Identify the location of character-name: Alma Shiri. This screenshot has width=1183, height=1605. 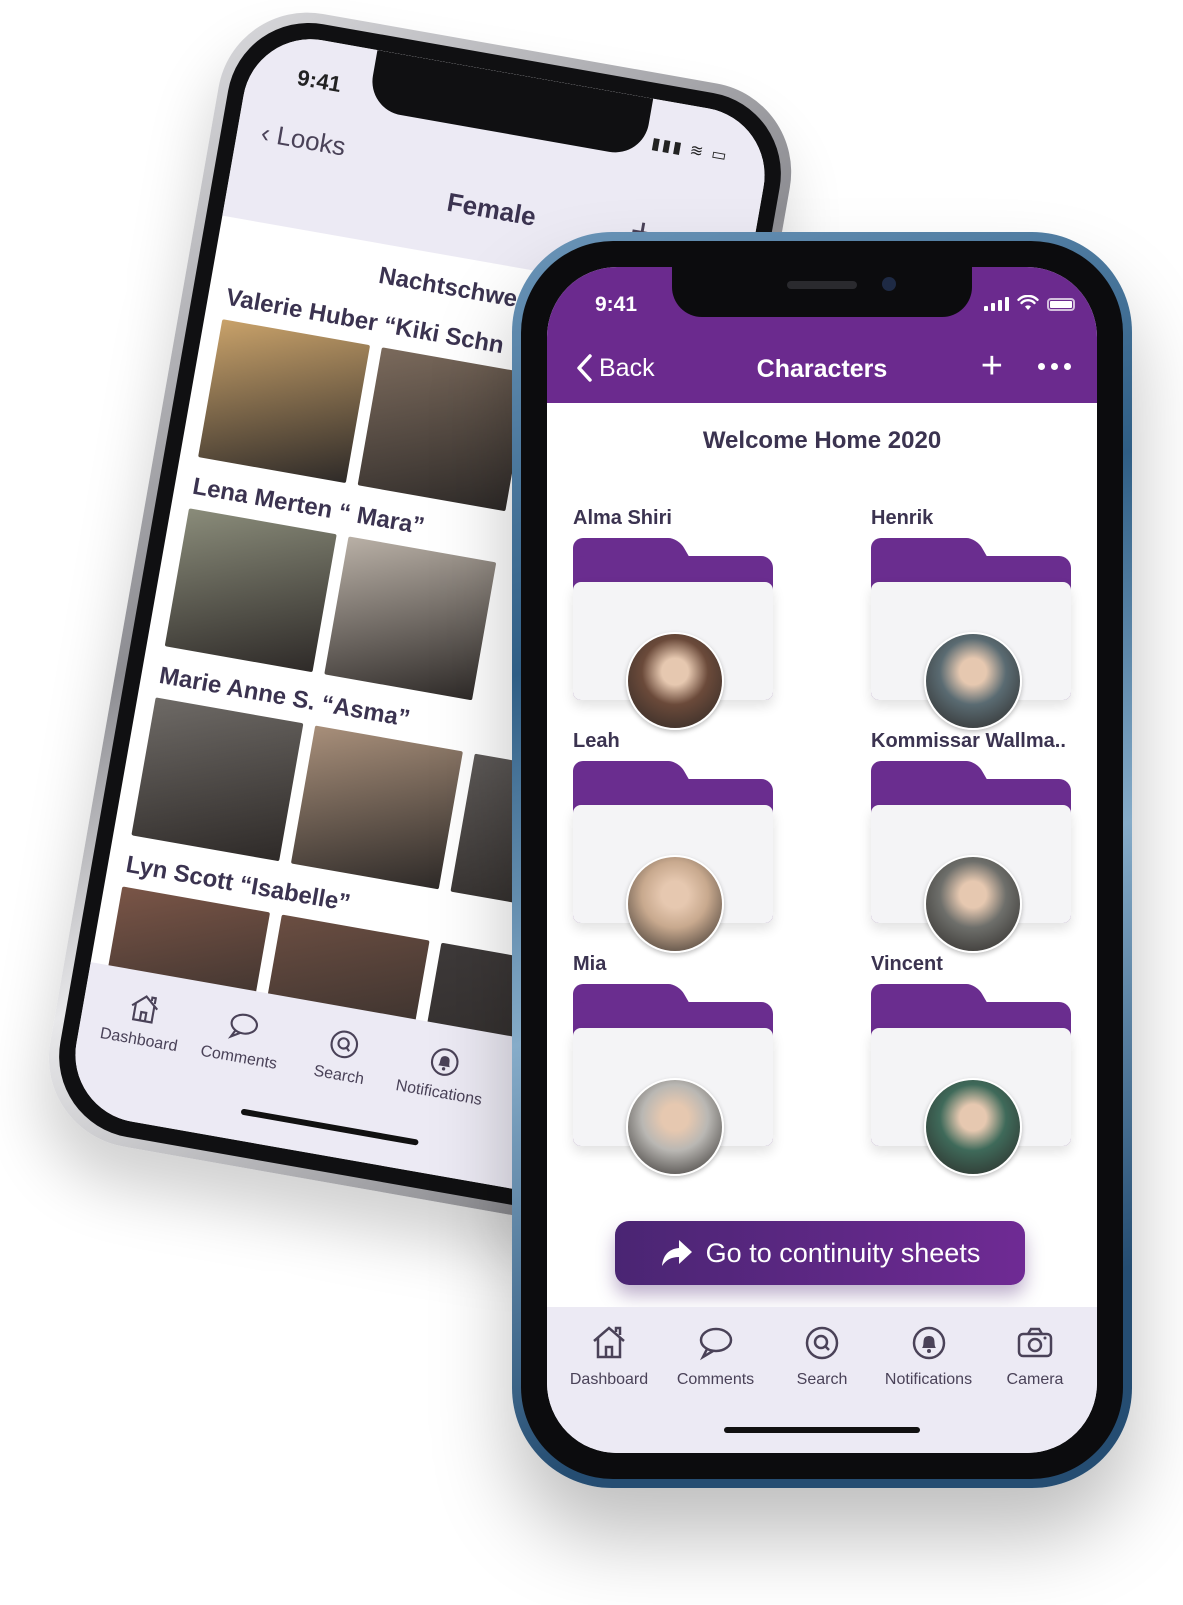
(622, 518).